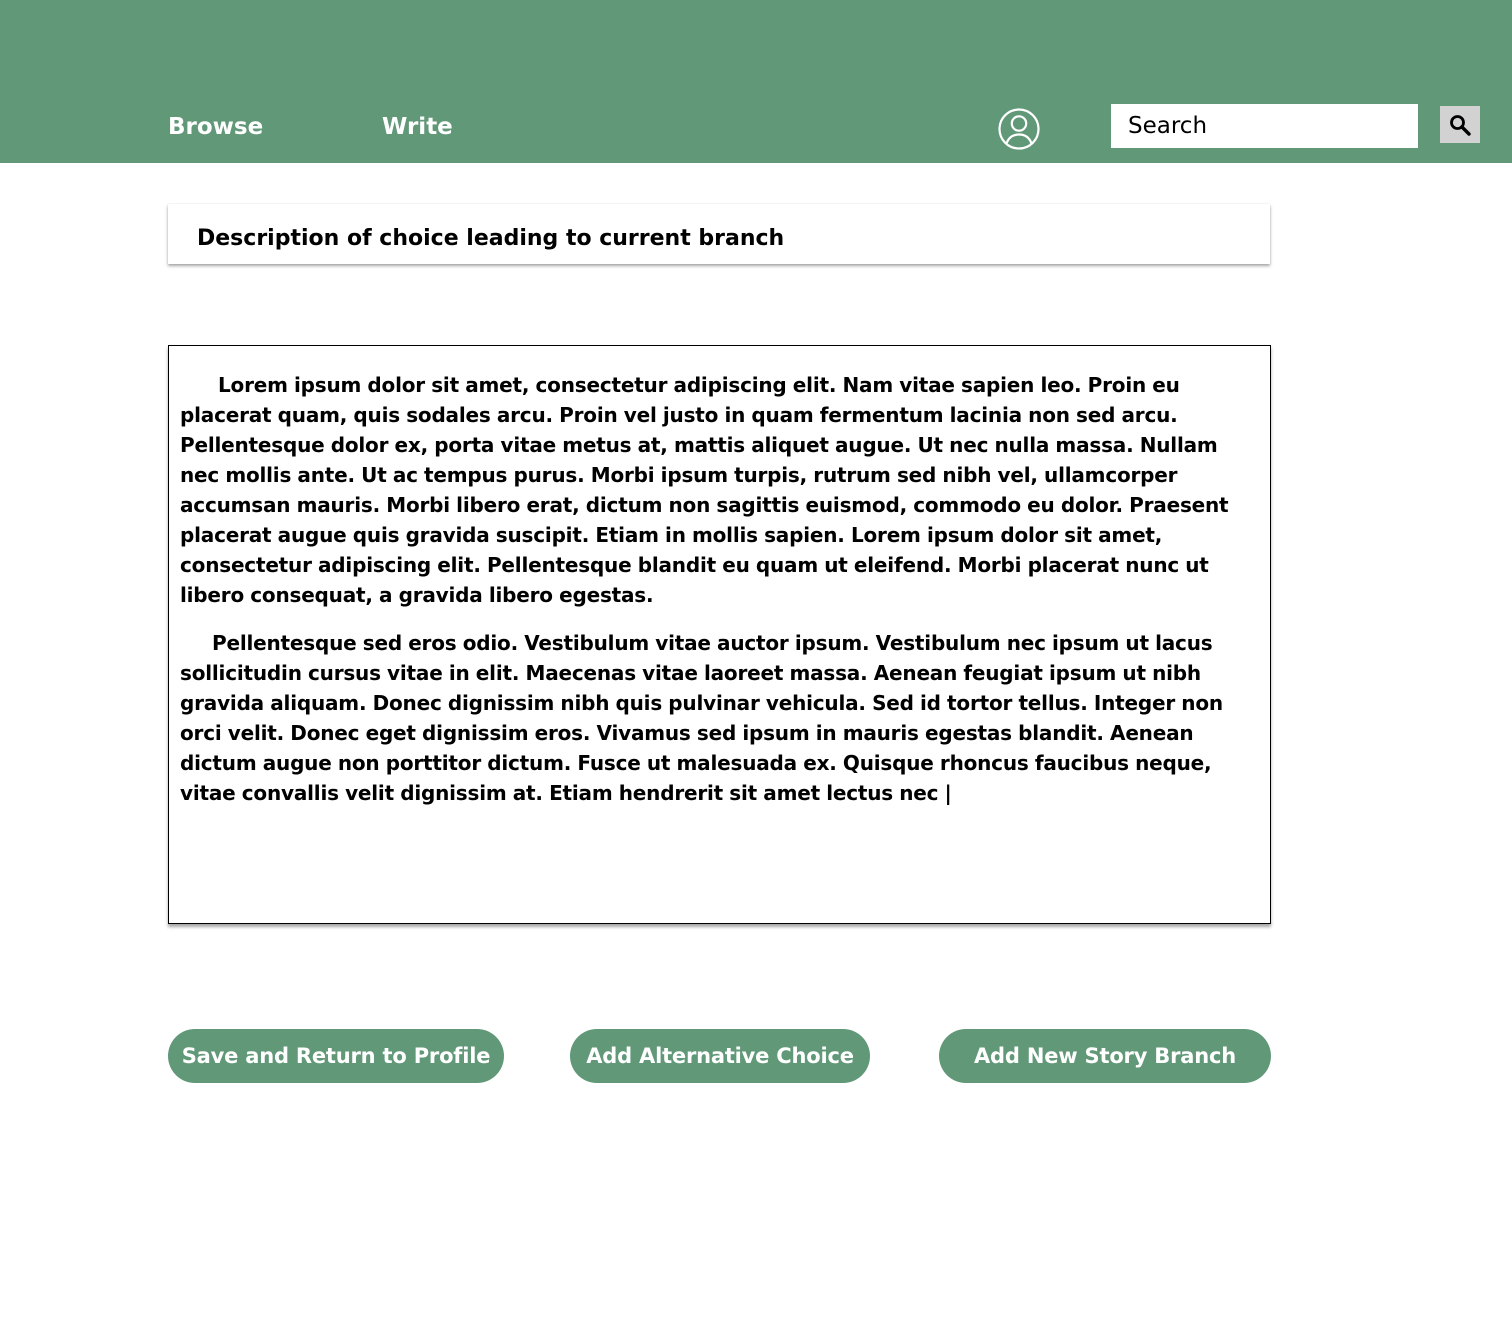  I want to click on profile-button, so click(1019, 129).